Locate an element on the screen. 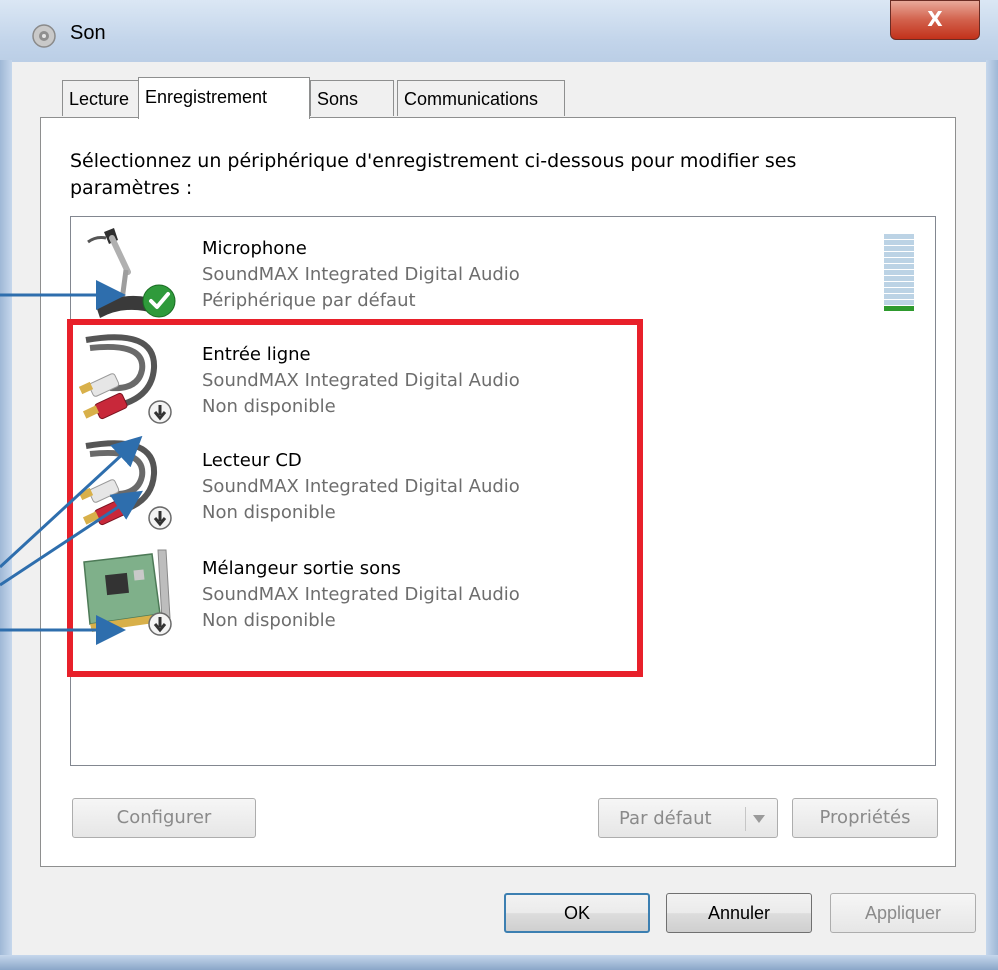 The image size is (998, 970). set-default-label: Par défaut is located at coordinates (665, 818).